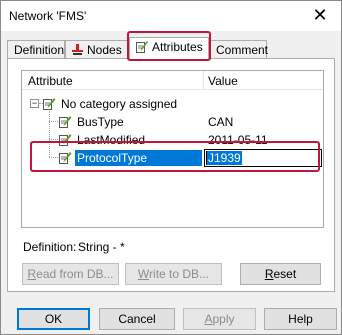  I want to click on tab-nodes: Nodes, so click(97, 49).